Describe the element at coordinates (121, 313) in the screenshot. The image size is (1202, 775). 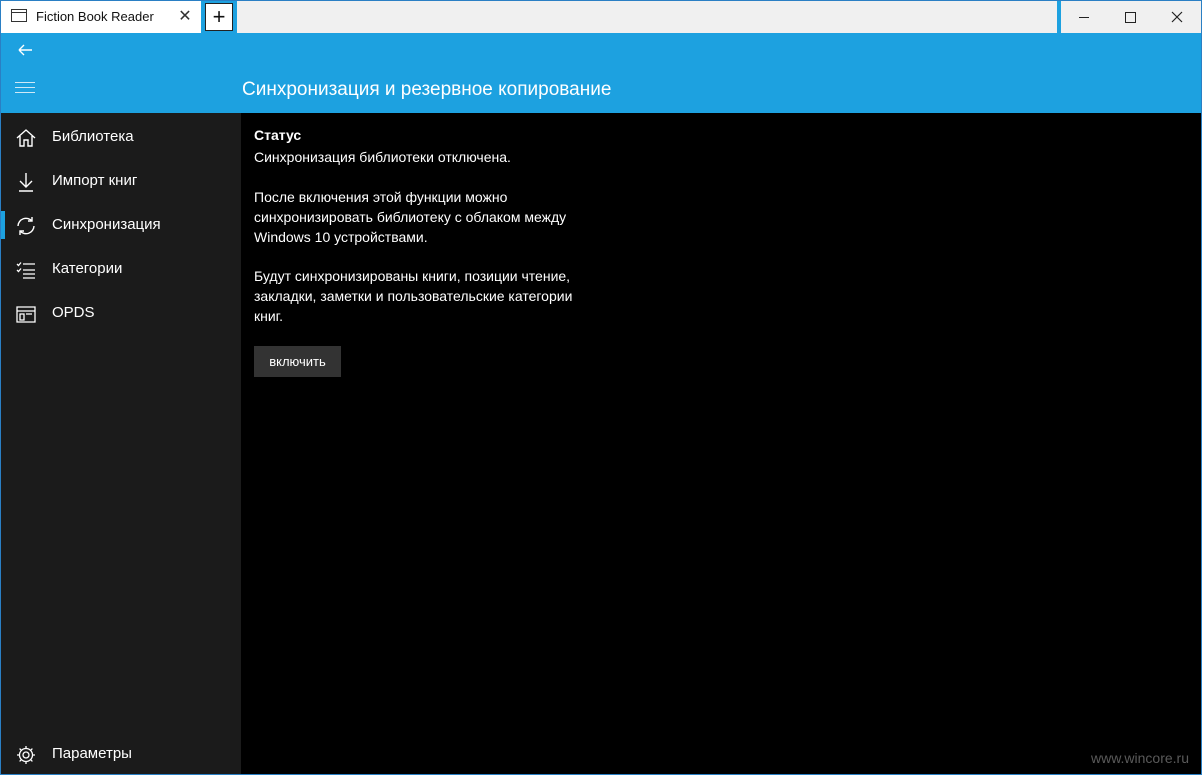
I see `sidebar-item-opds: OPDS` at that location.